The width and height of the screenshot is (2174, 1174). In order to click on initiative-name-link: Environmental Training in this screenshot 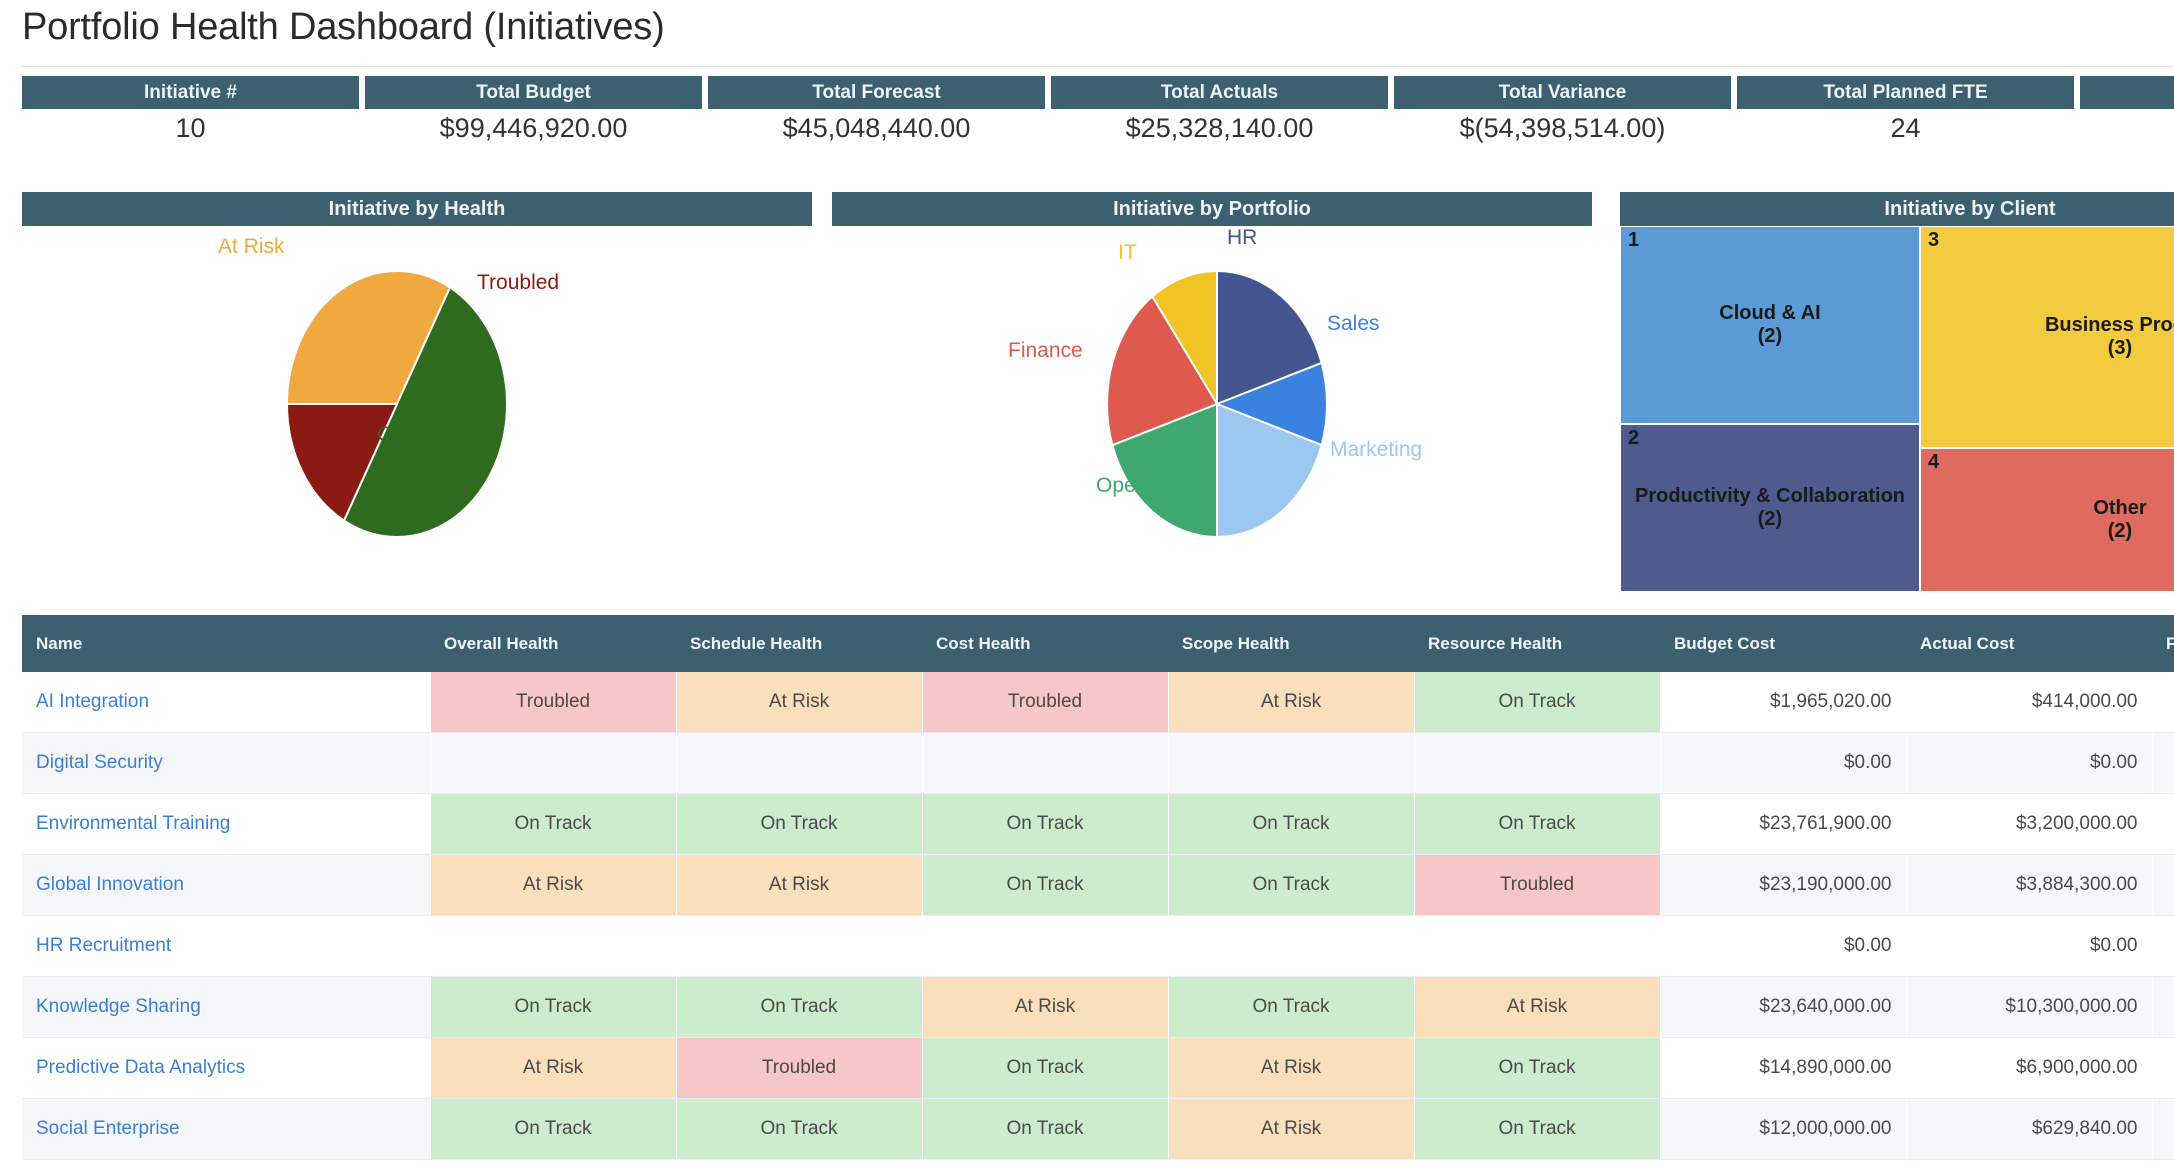, I will do `click(226, 824)`.